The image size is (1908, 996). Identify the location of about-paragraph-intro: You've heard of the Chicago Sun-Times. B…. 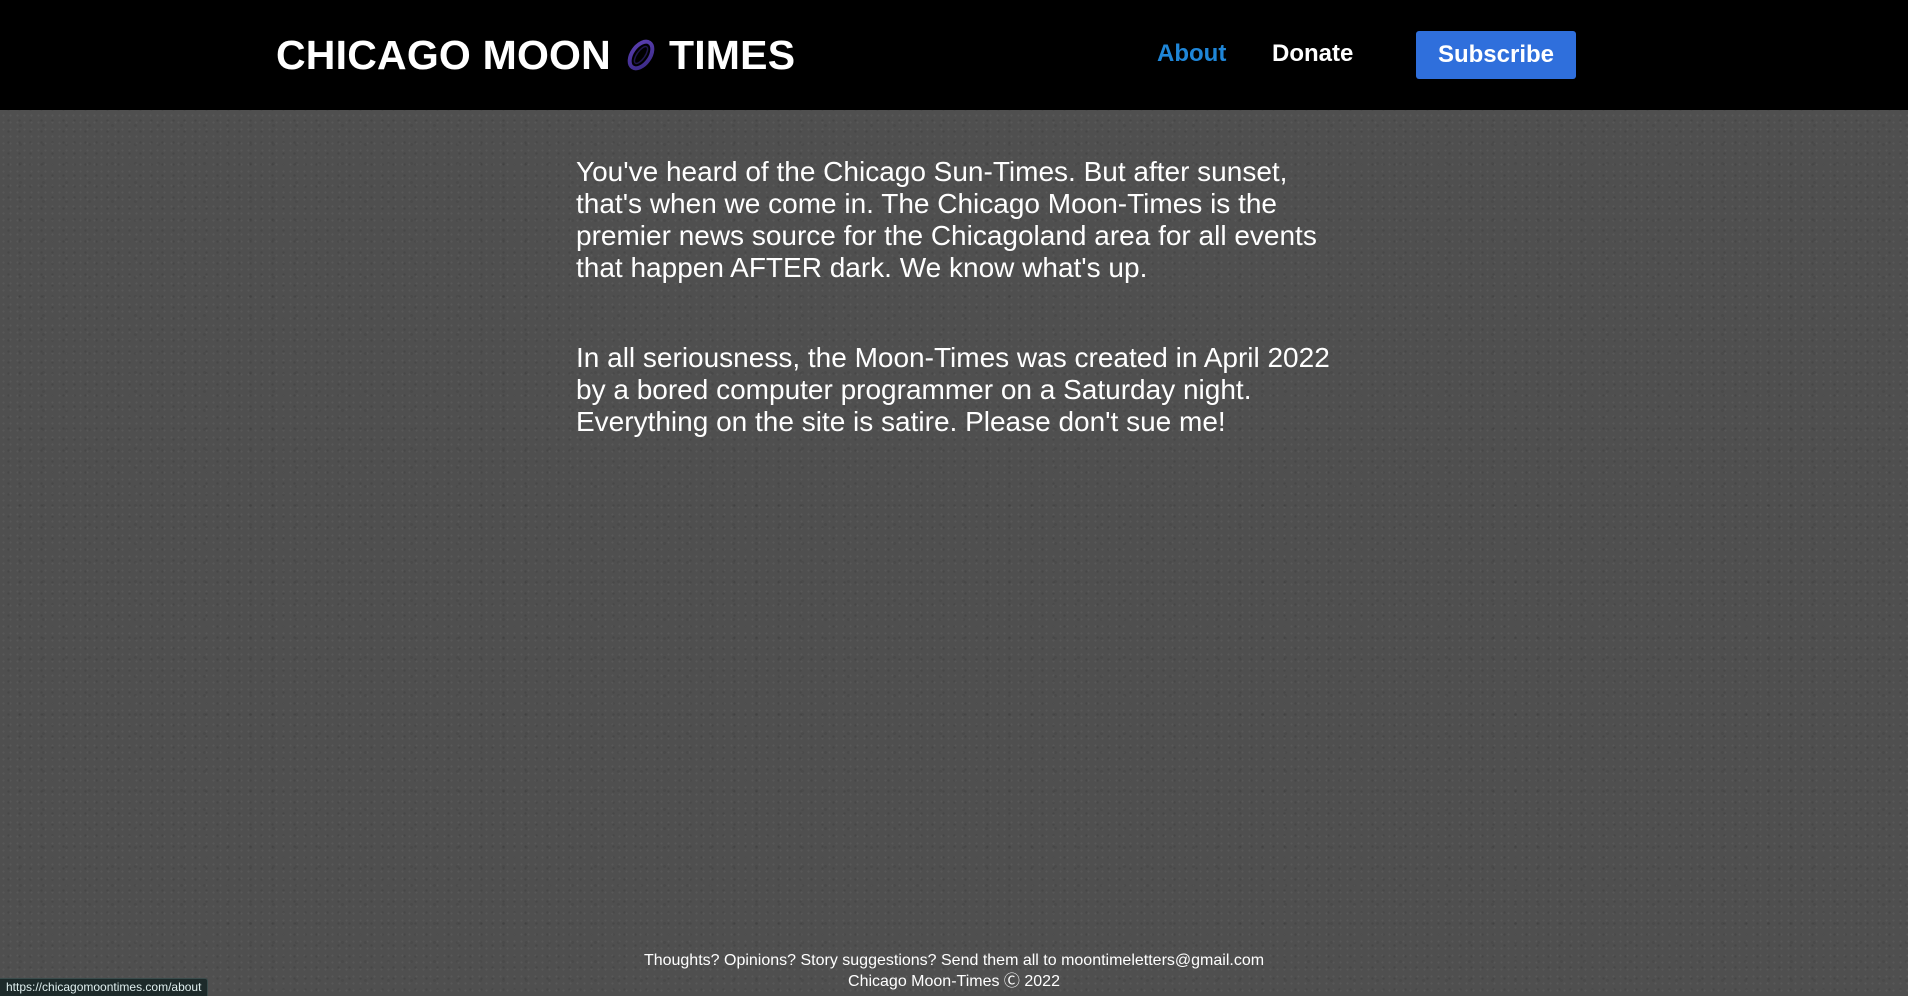
(946, 219).